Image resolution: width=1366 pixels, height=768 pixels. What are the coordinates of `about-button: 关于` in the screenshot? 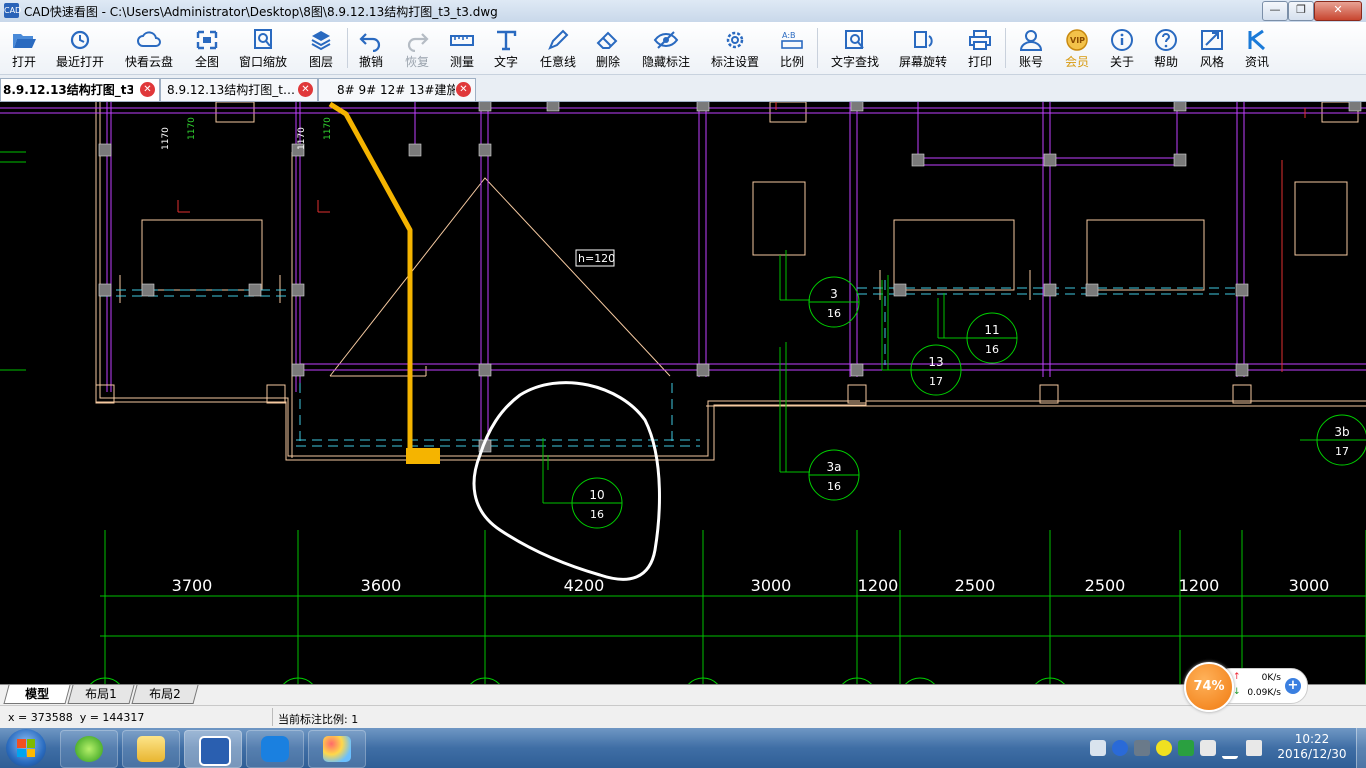 It's located at (1122, 48).